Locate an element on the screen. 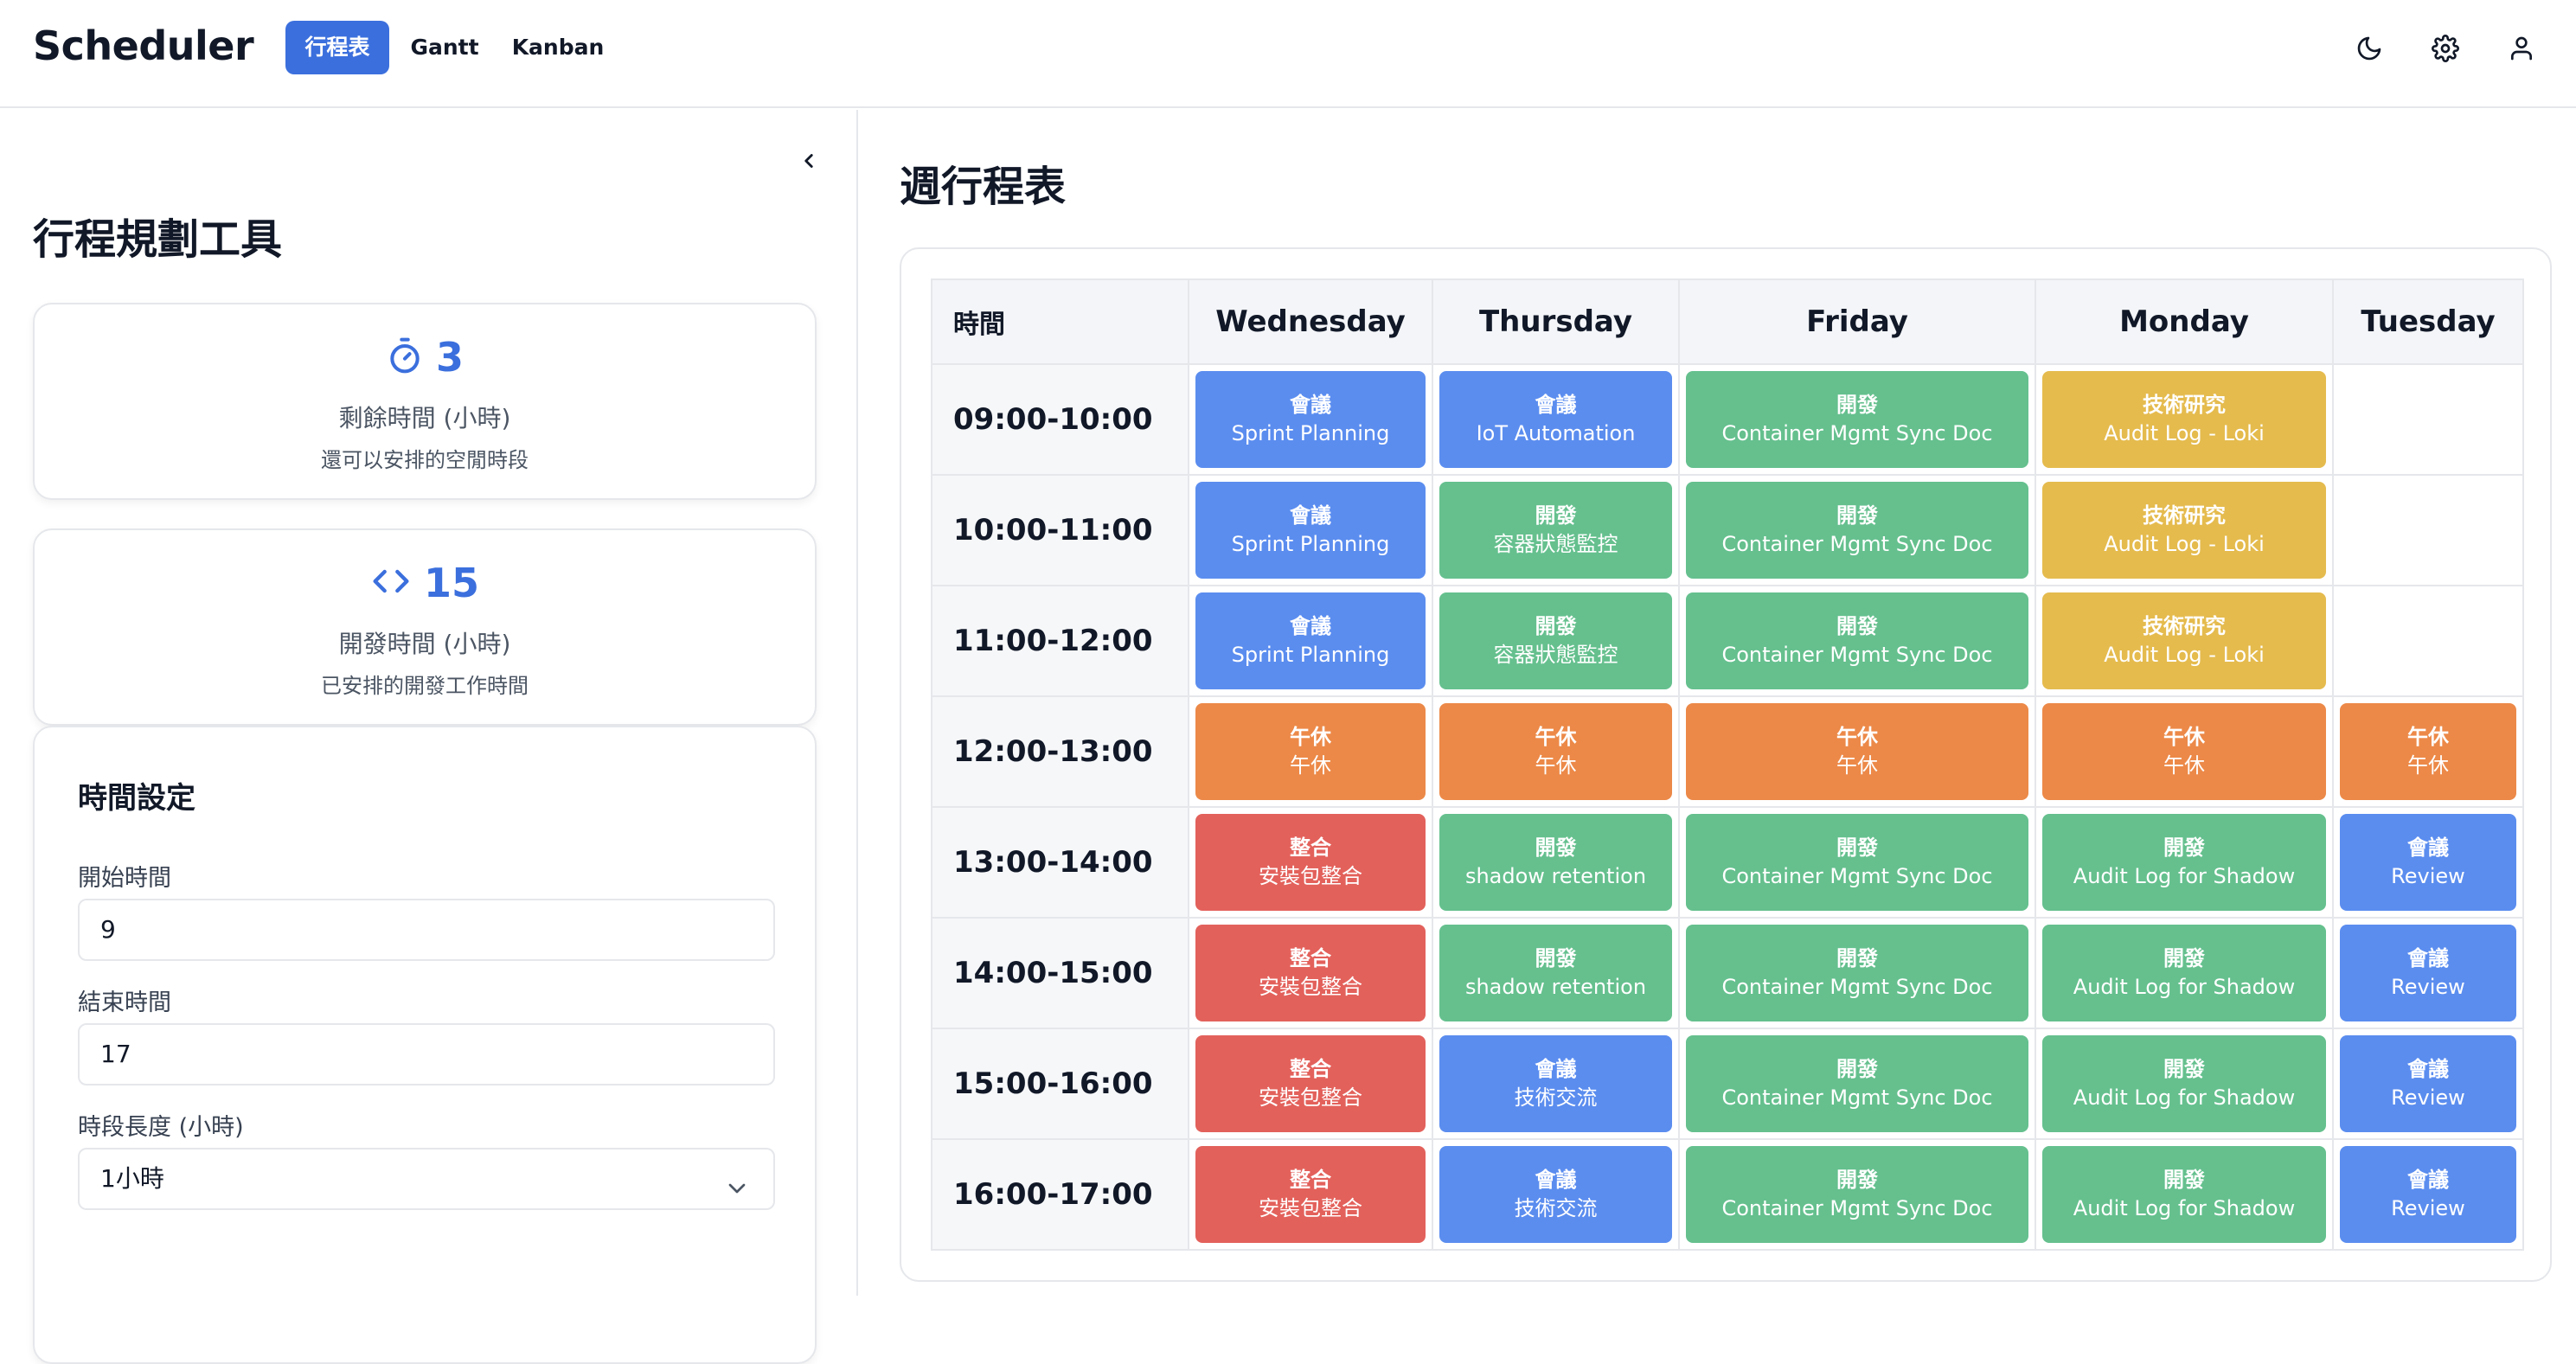  schedule-cell: 開發 容器狀態監控 is located at coordinates (1556, 530).